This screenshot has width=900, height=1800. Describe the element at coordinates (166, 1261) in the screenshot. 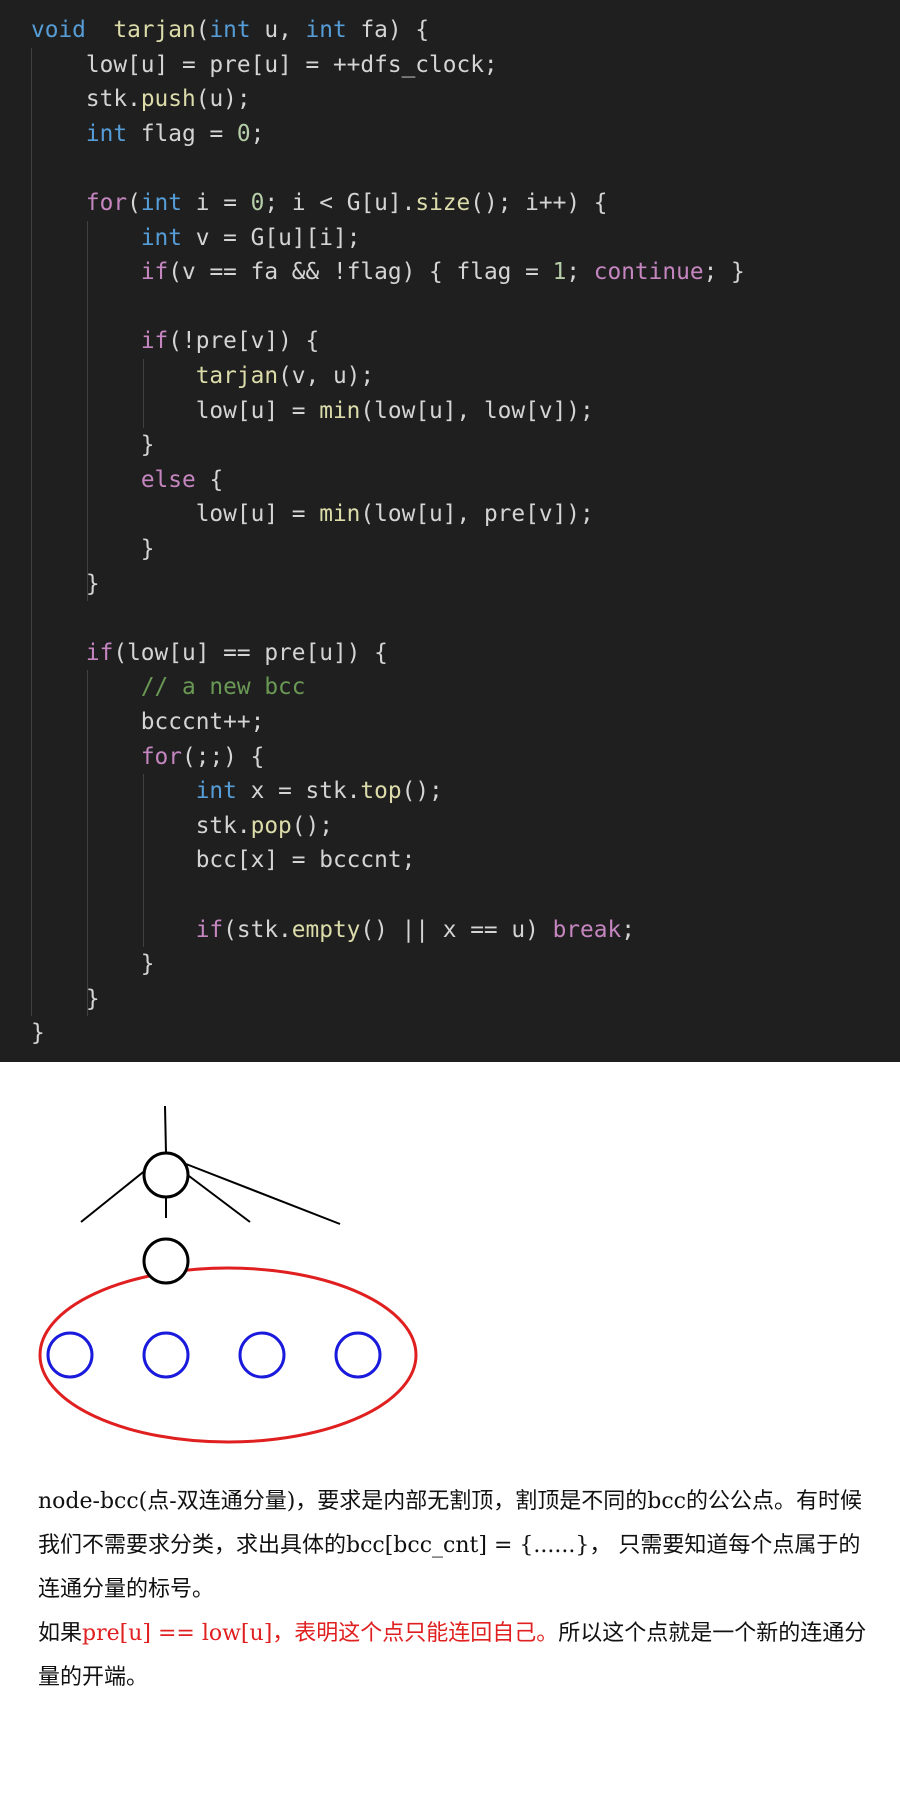

I see `node-cut-vertex` at that location.